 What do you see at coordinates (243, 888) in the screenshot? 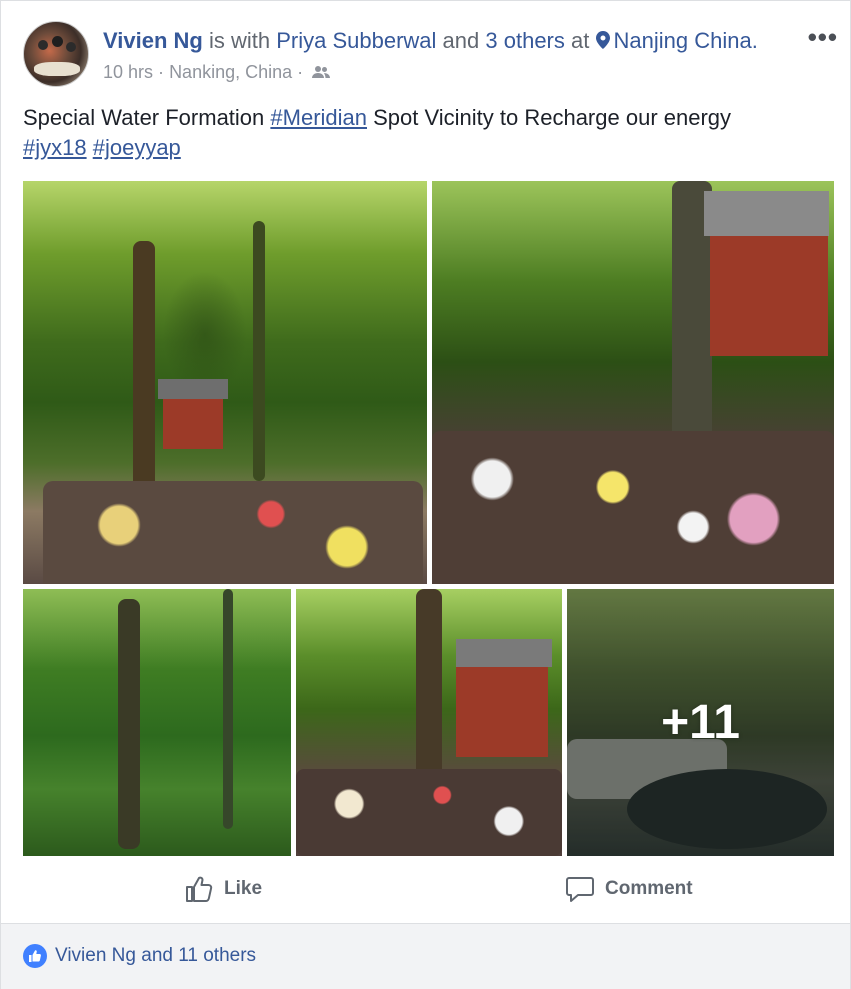
I see `like-label: Like` at bounding box center [243, 888].